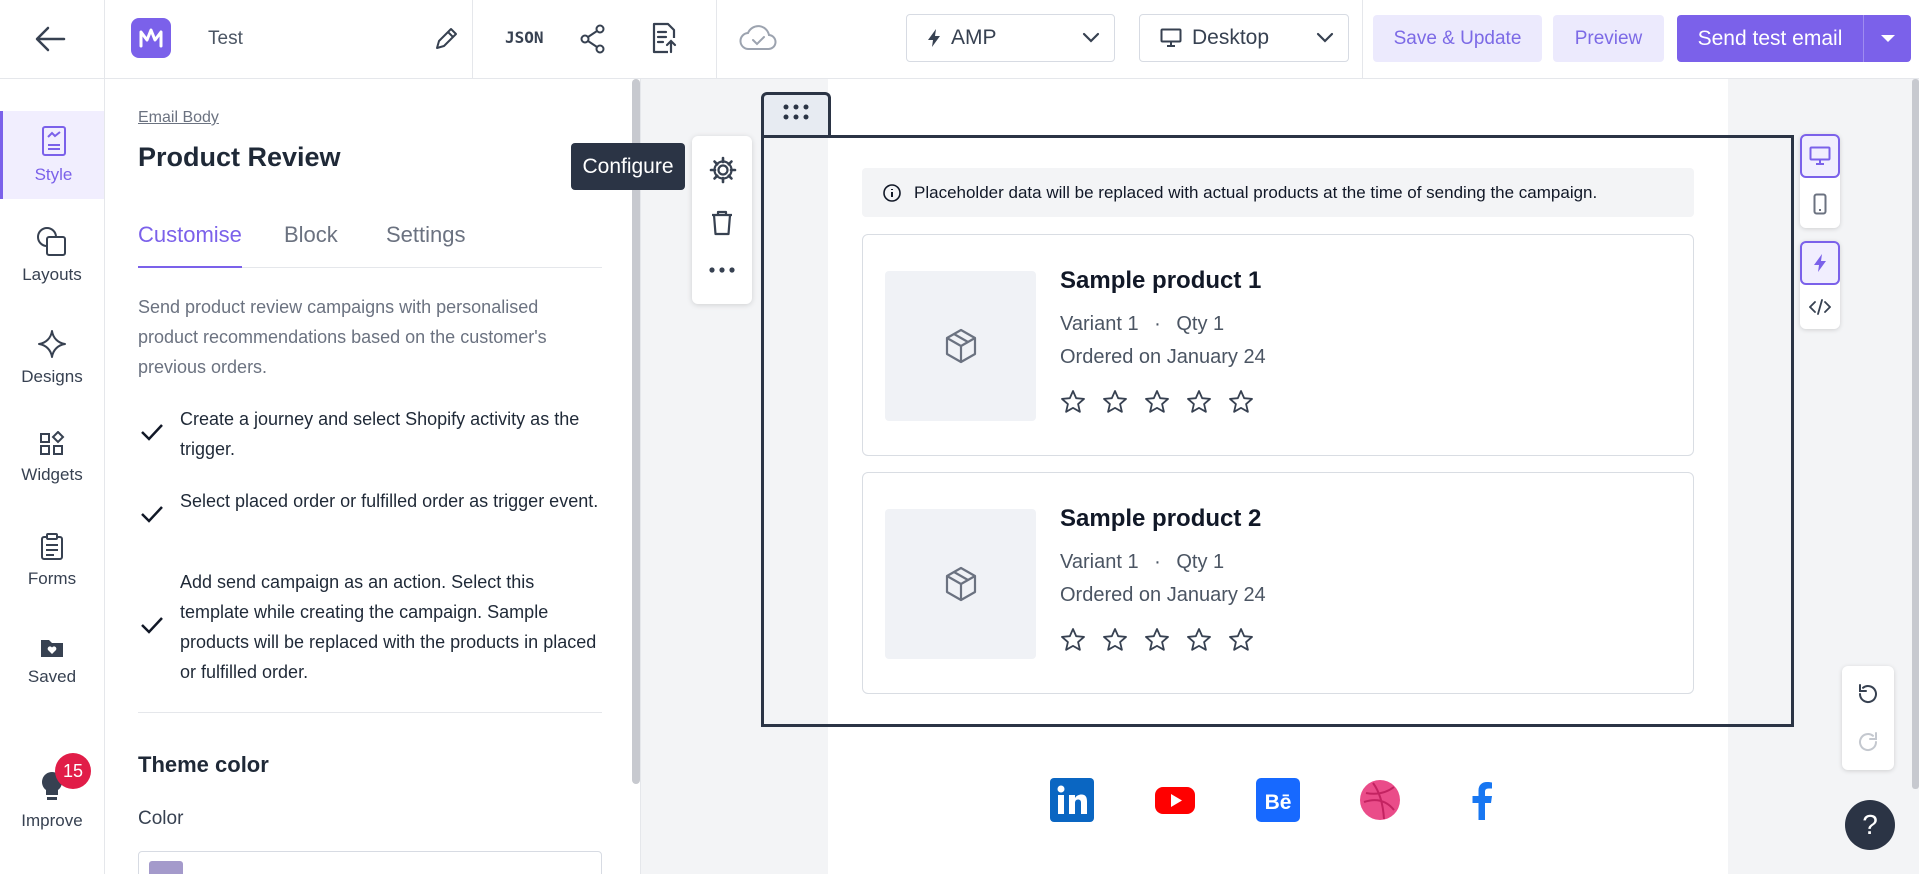  I want to click on configure-tooltip: Configure, so click(628, 166).